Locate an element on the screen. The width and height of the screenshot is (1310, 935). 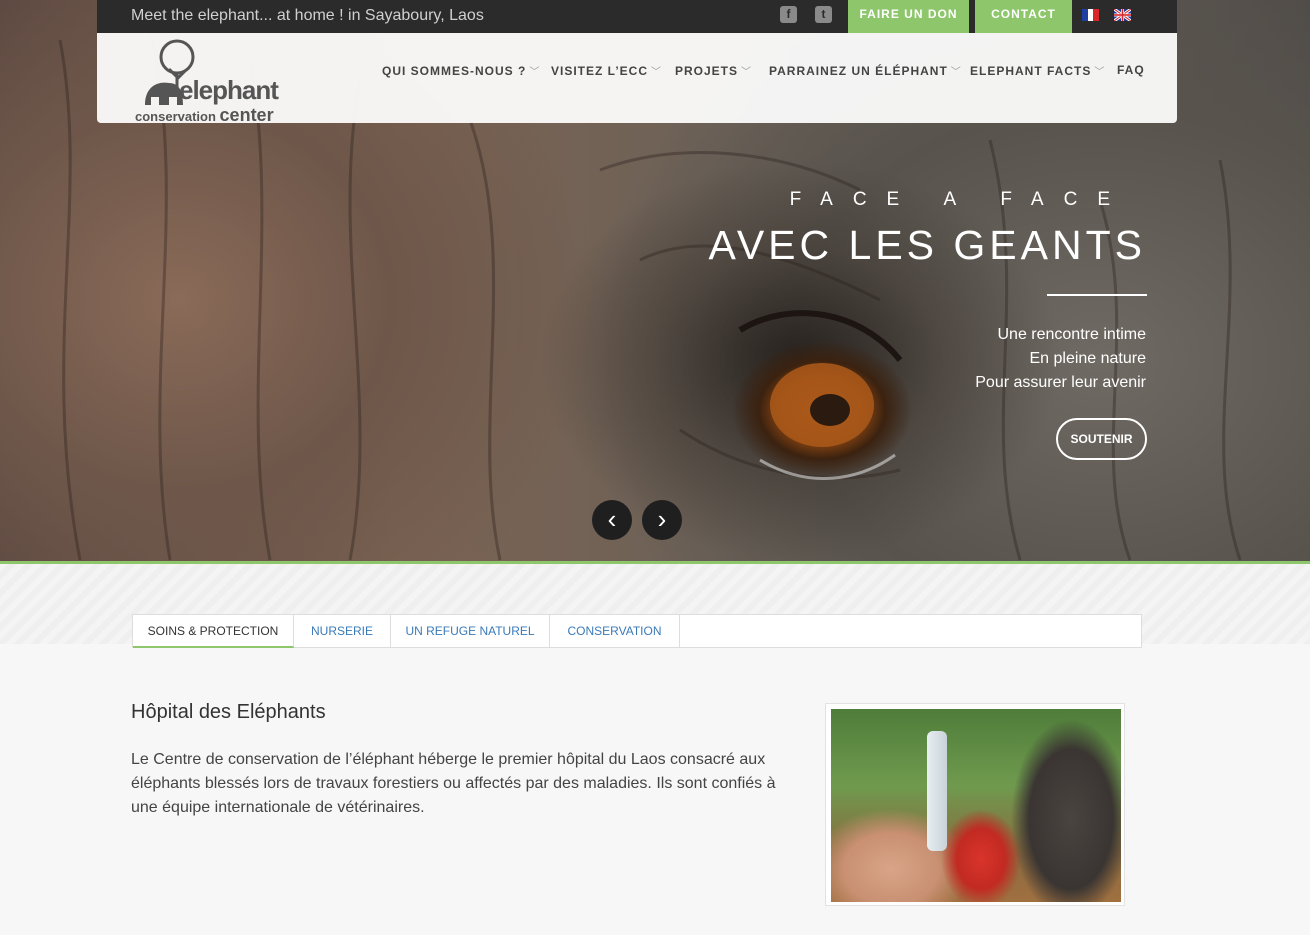
flag-uk-icon is located at coordinates (1122, 15).